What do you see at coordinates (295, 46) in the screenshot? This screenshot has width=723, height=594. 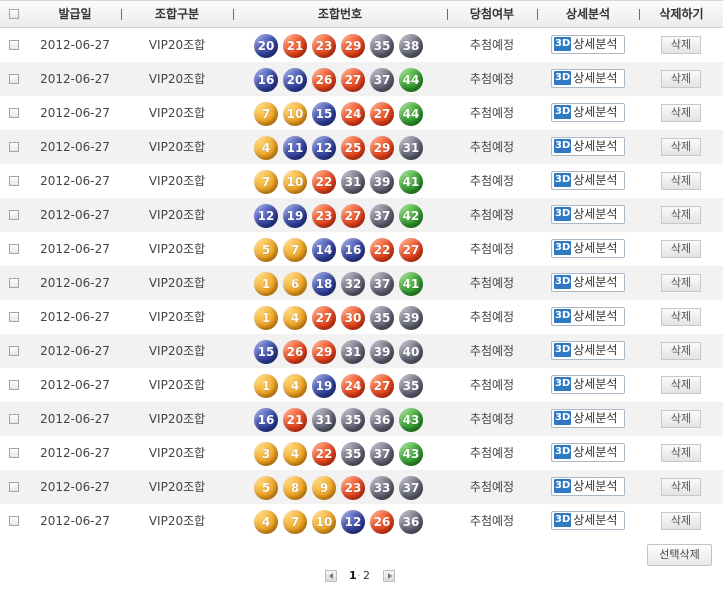 I see `lotto-ball: 21` at bounding box center [295, 46].